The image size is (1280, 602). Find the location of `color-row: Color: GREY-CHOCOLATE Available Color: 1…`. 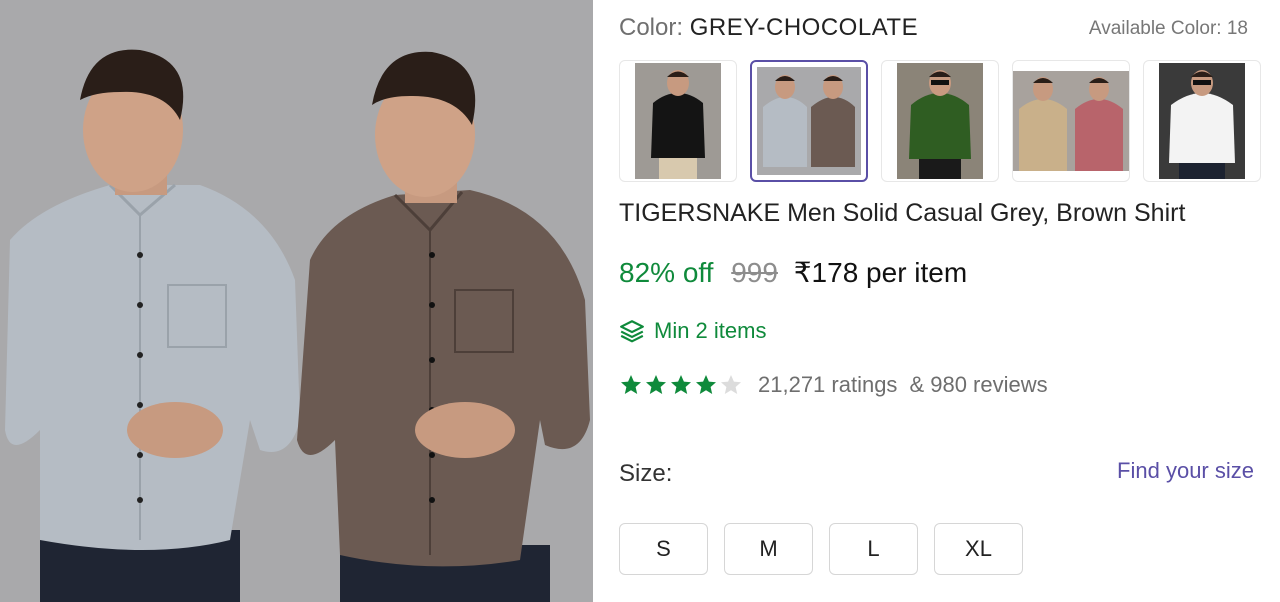

color-row: Color: GREY-CHOCOLATE Available Color: 1… is located at coordinates (933, 29).